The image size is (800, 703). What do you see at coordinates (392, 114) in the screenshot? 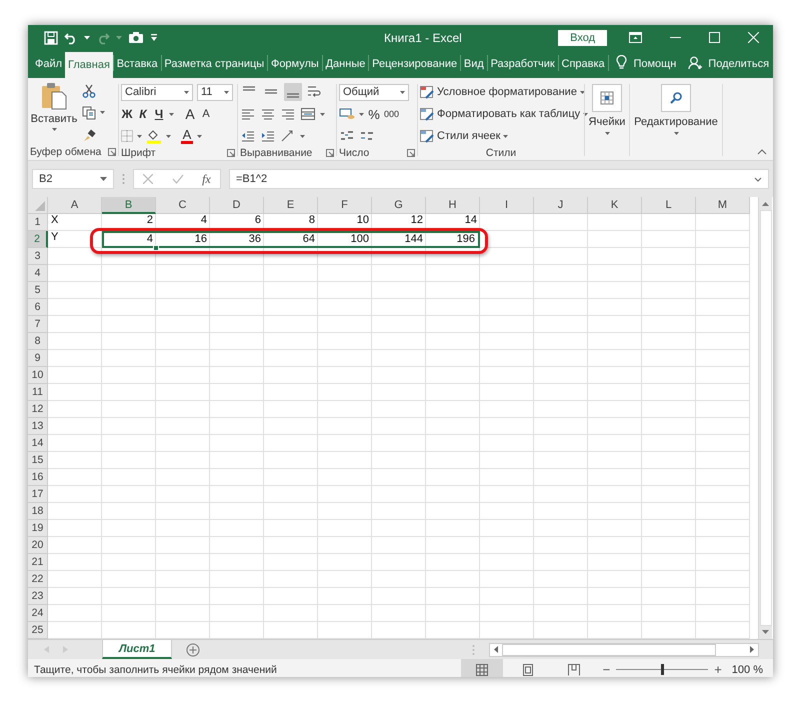
I see `thousands-separator-button: 000` at bounding box center [392, 114].